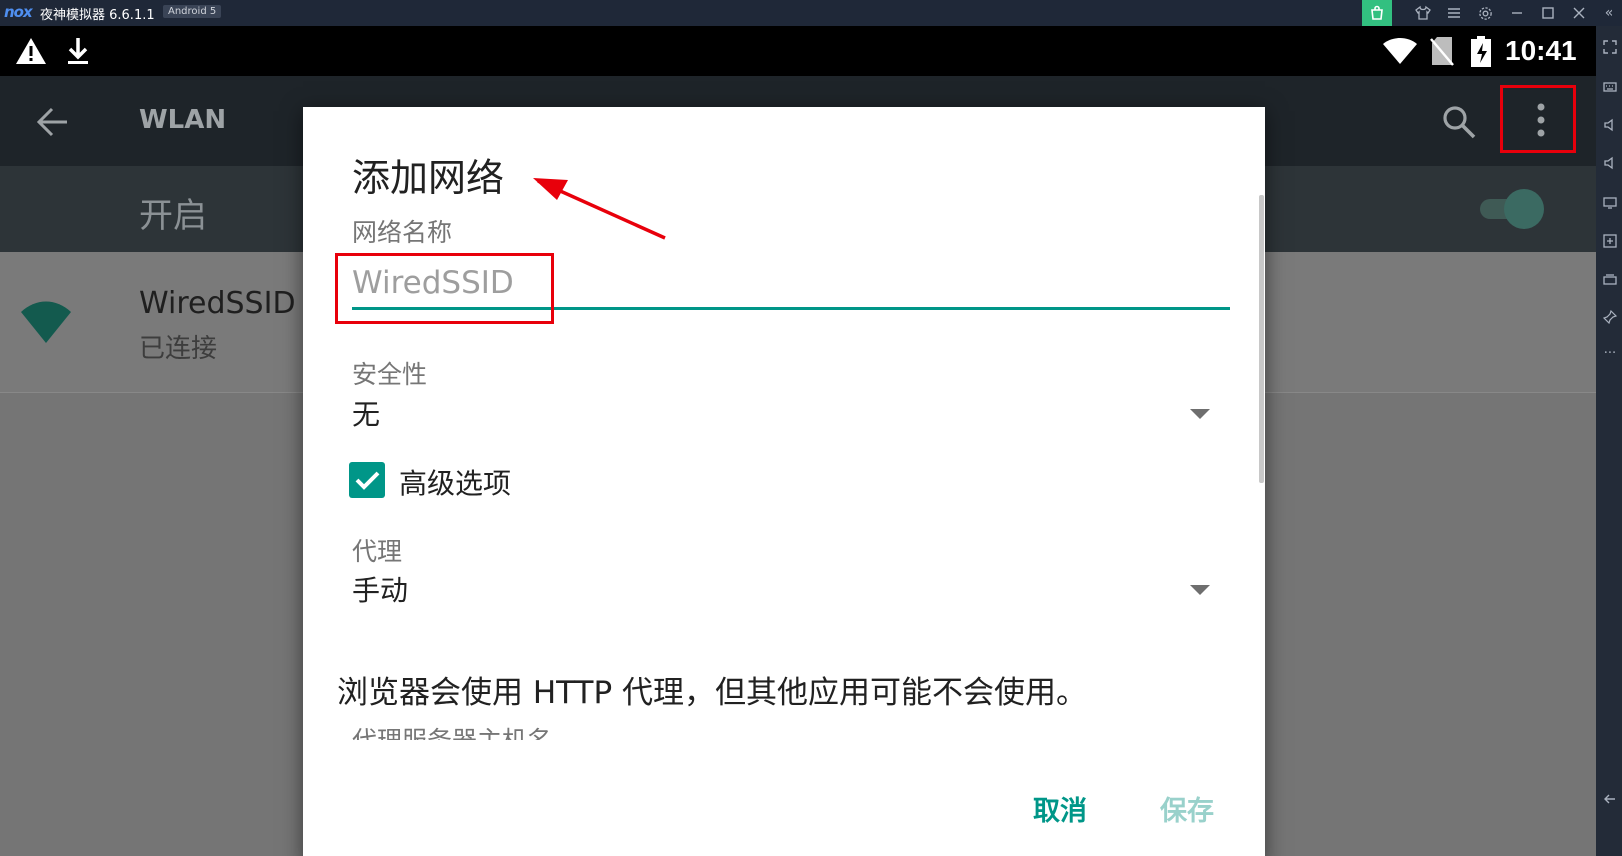 This screenshot has width=1622, height=856. I want to click on android-version-badge: Android 5, so click(192, 11).